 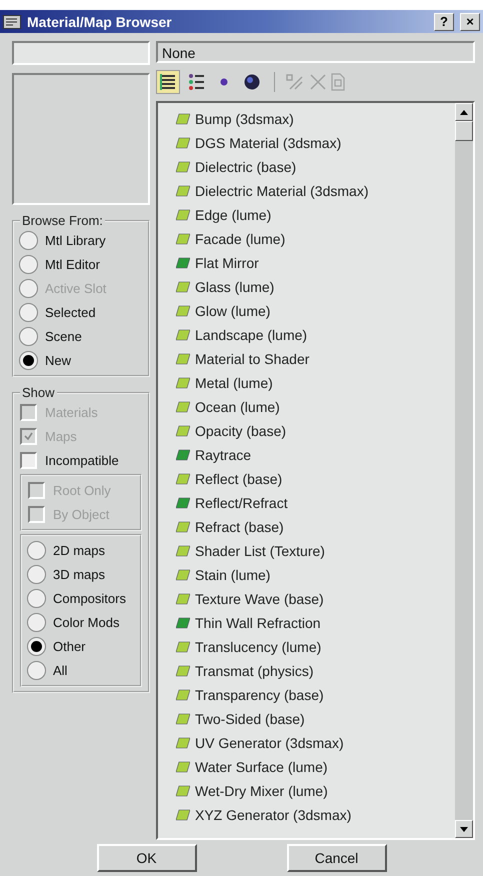 I want to click on radio-option: Mtl Editor, so click(x=81, y=264).